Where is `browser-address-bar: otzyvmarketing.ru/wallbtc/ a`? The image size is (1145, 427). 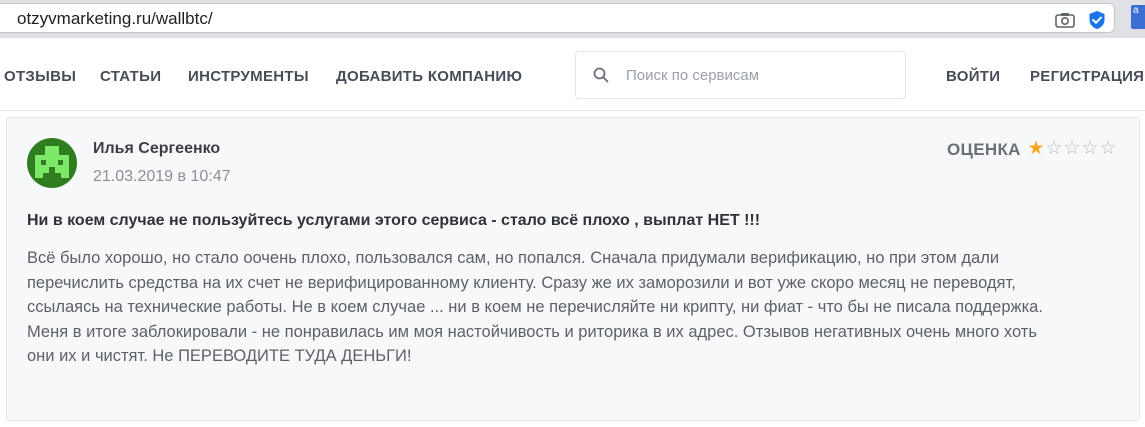
browser-address-bar: otzyvmarketing.ru/wallbtc/ a is located at coordinates (572, 19).